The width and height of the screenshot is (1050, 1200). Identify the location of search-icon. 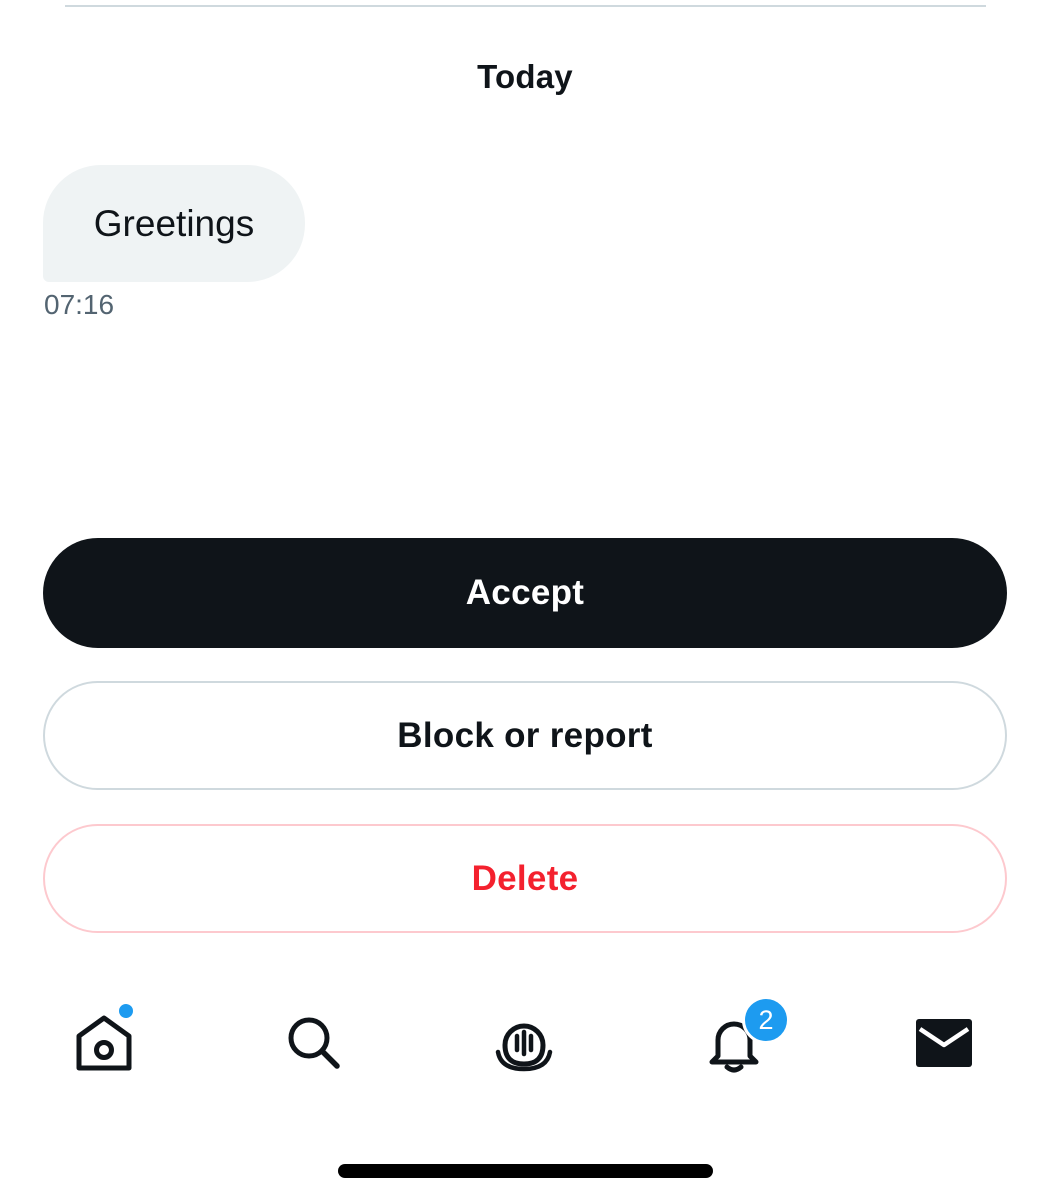
(314, 1043).